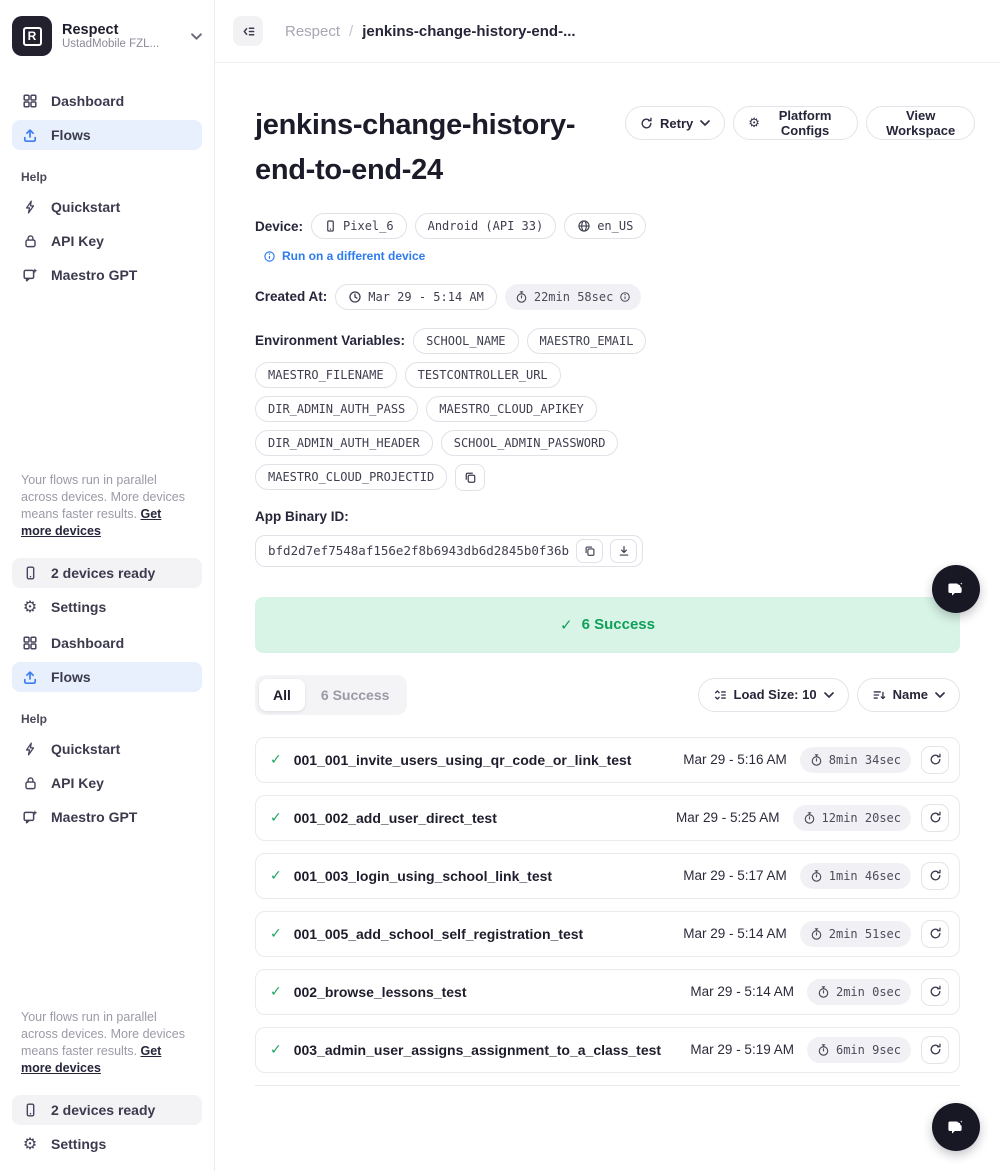  Describe the element at coordinates (796, 123) in the screenshot. I see `platform-configs-button: ⚙ Platform Configs` at that location.